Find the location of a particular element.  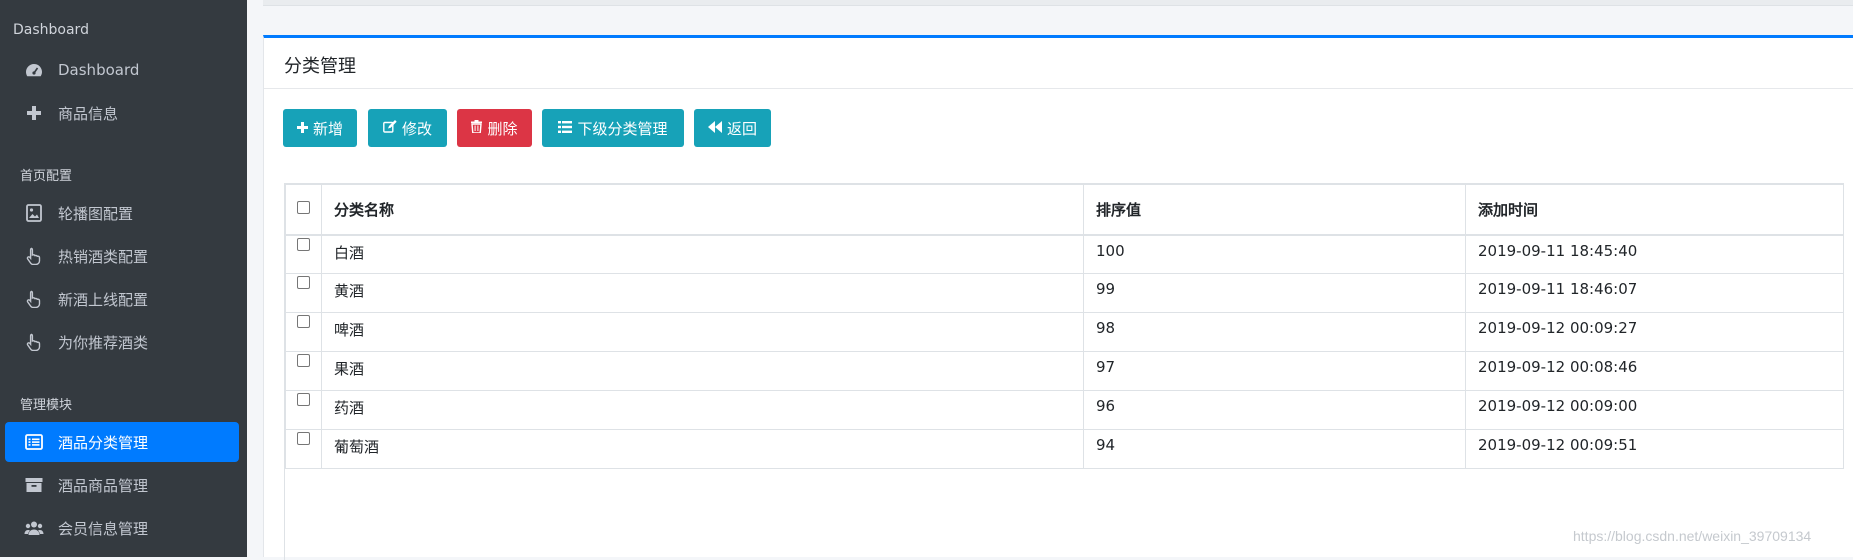

page-title: 分类管理 is located at coordinates (320, 66).